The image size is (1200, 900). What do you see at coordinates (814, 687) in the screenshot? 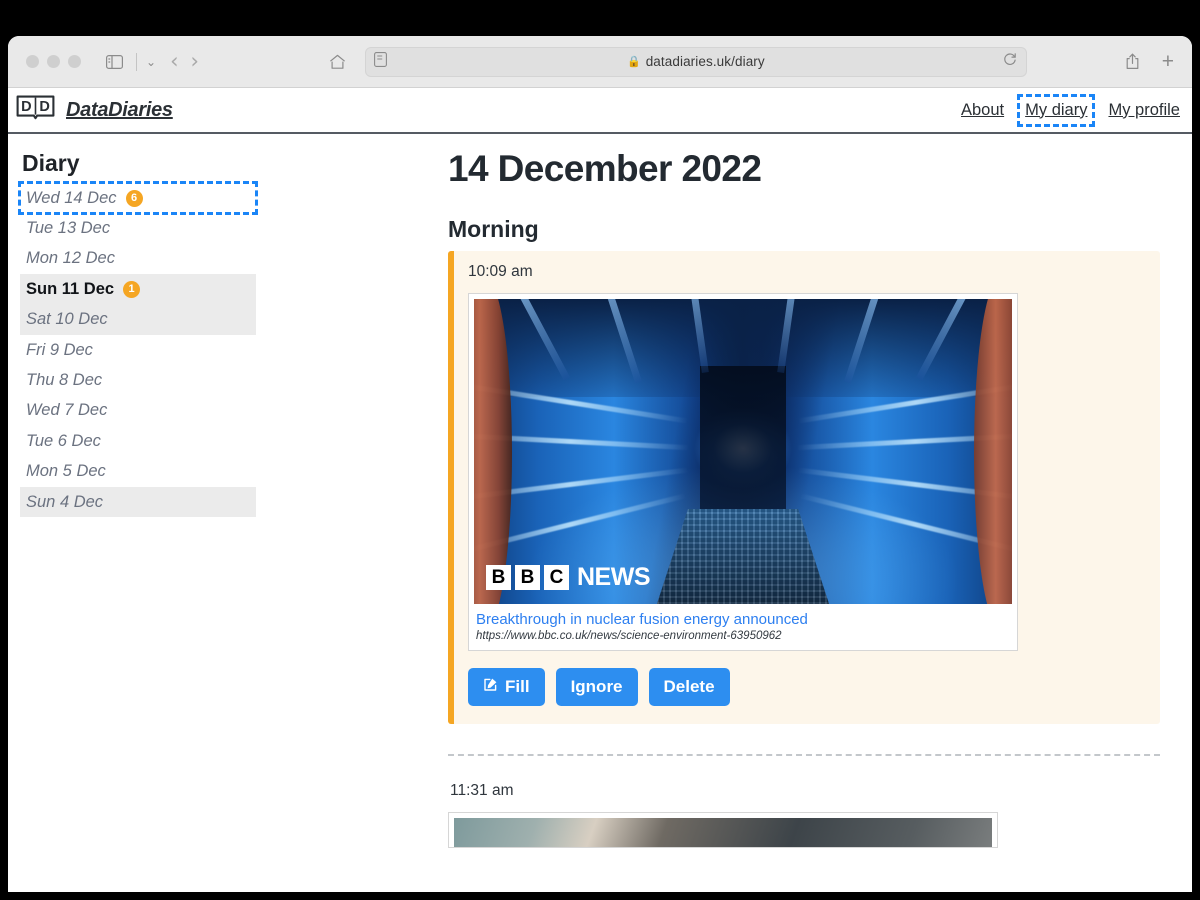
I see `entry-action-buttons: Fill Ignore Delete` at bounding box center [814, 687].